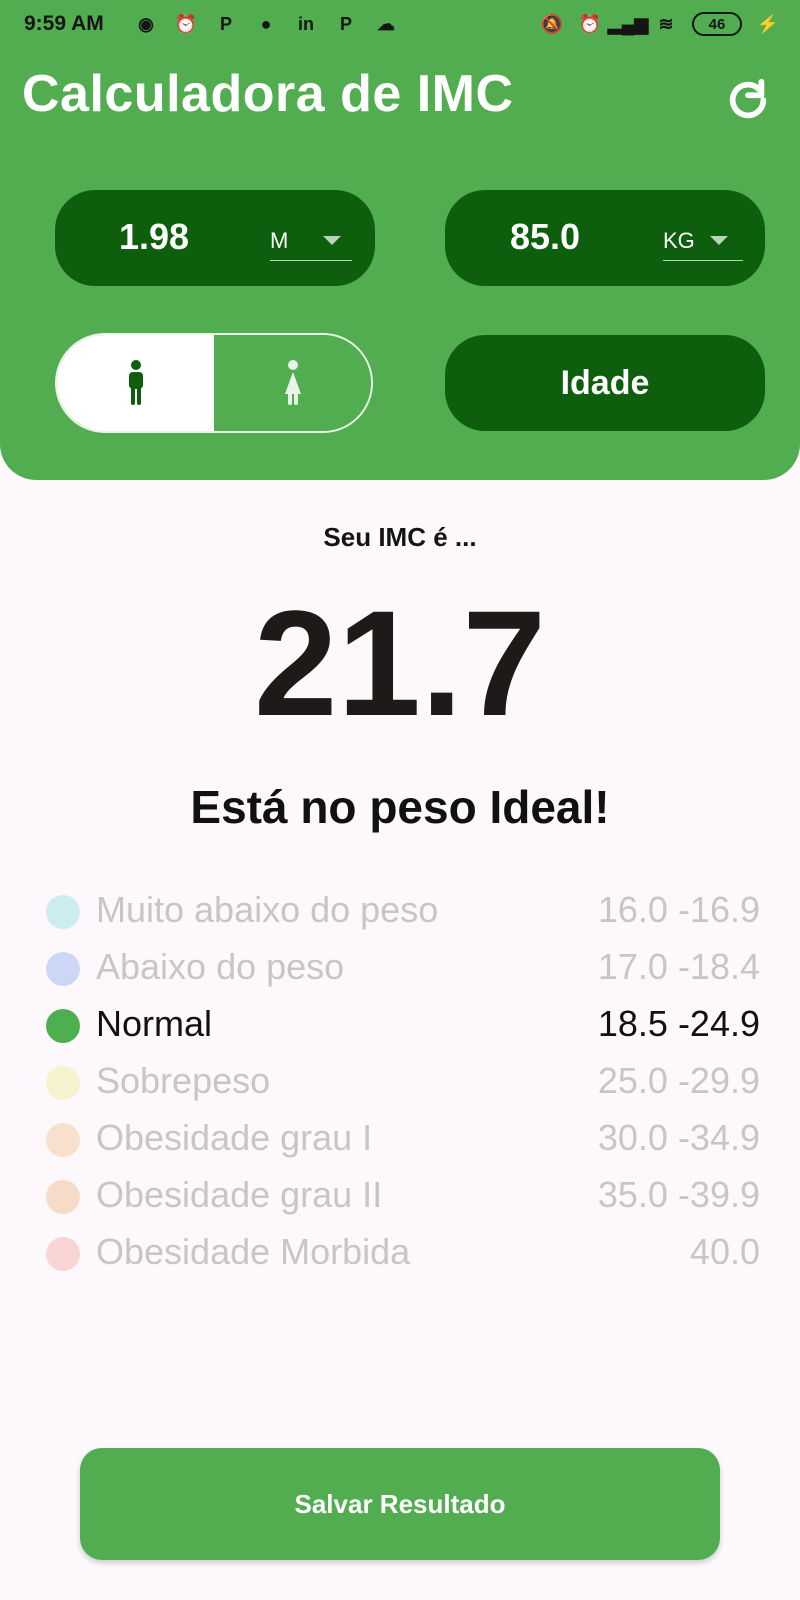 This screenshot has width=800, height=1600. Describe the element at coordinates (628, 23) in the screenshot. I see `signal-icon: ▂▄▆` at that location.